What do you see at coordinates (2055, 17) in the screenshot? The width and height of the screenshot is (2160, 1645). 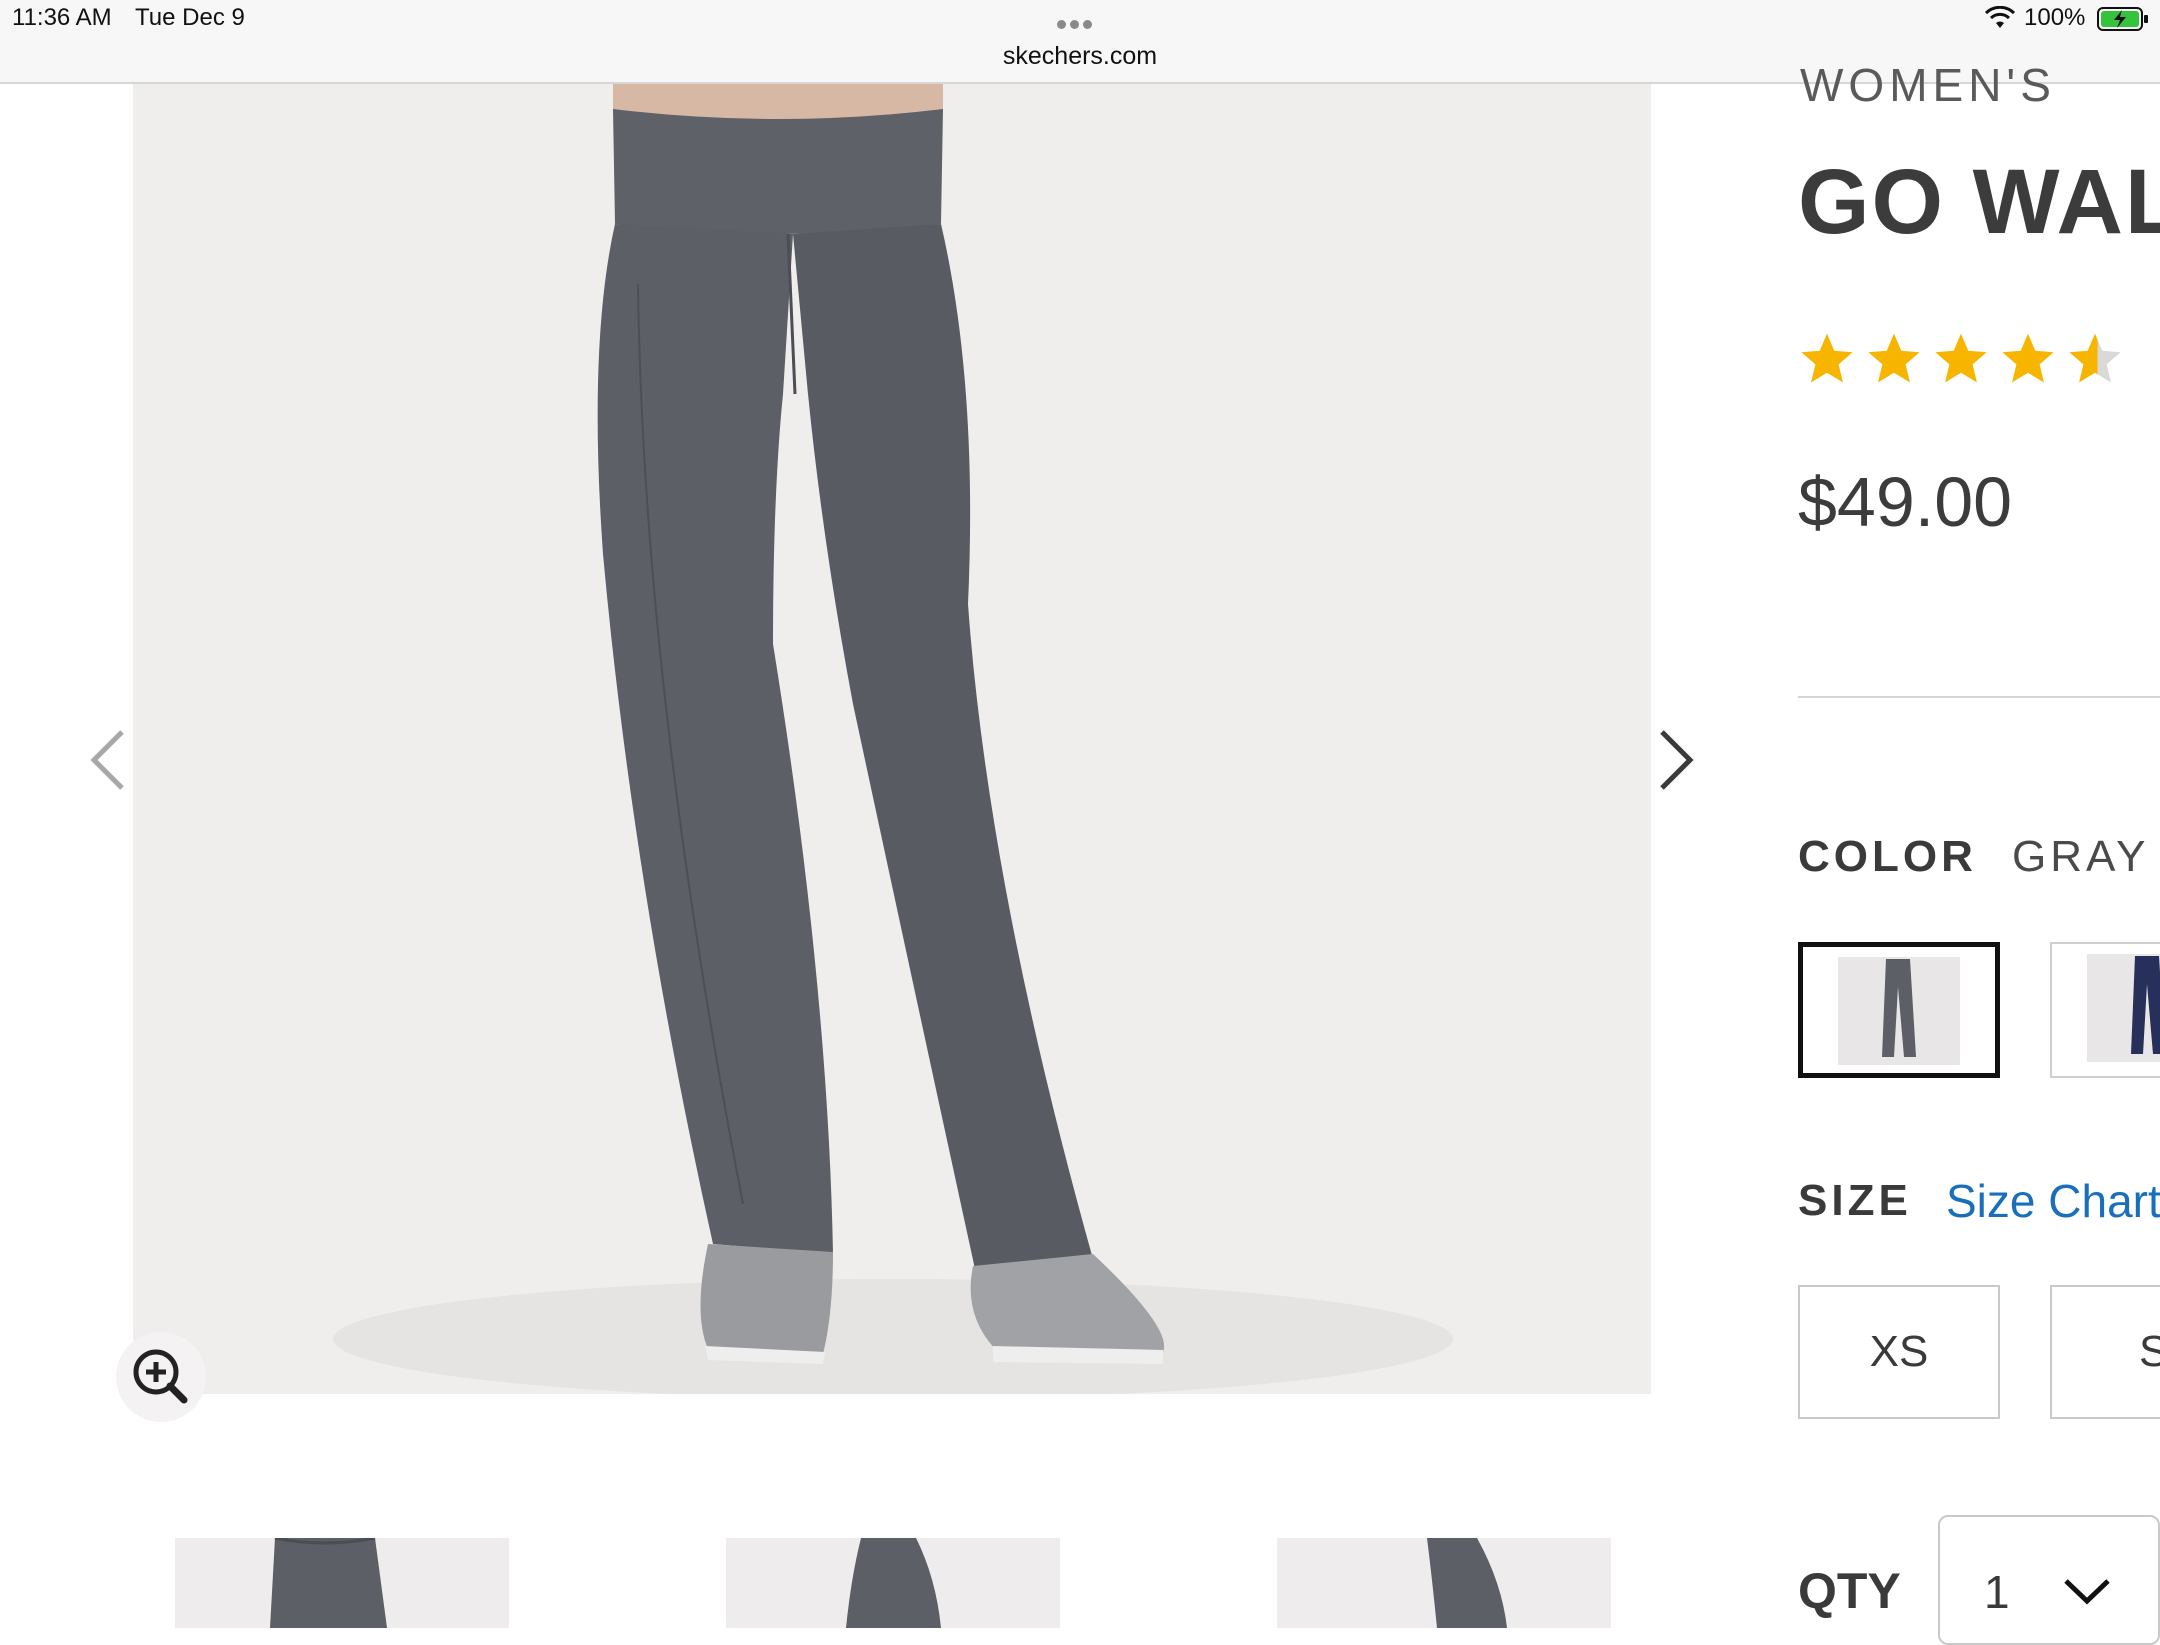 I see `battery-percentage: 100%` at bounding box center [2055, 17].